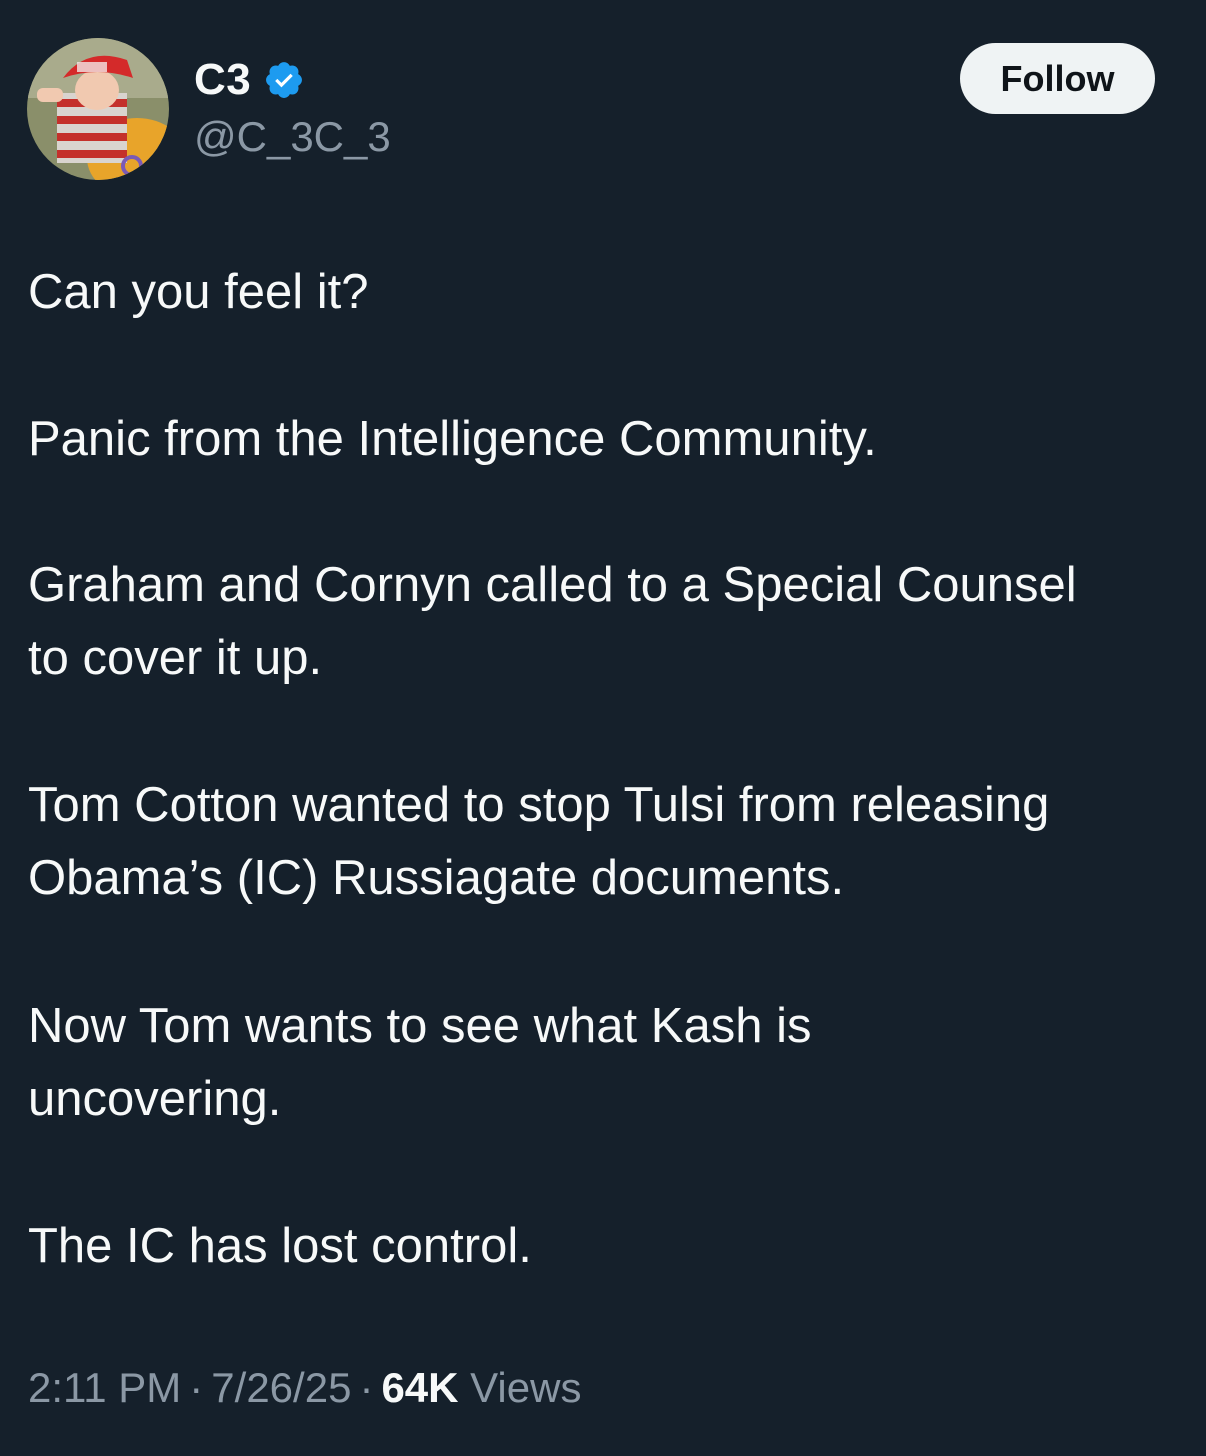  What do you see at coordinates (608, 1246) in the screenshot?
I see `tweet-paragraph: The IC has lost control.` at bounding box center [608, 1246].